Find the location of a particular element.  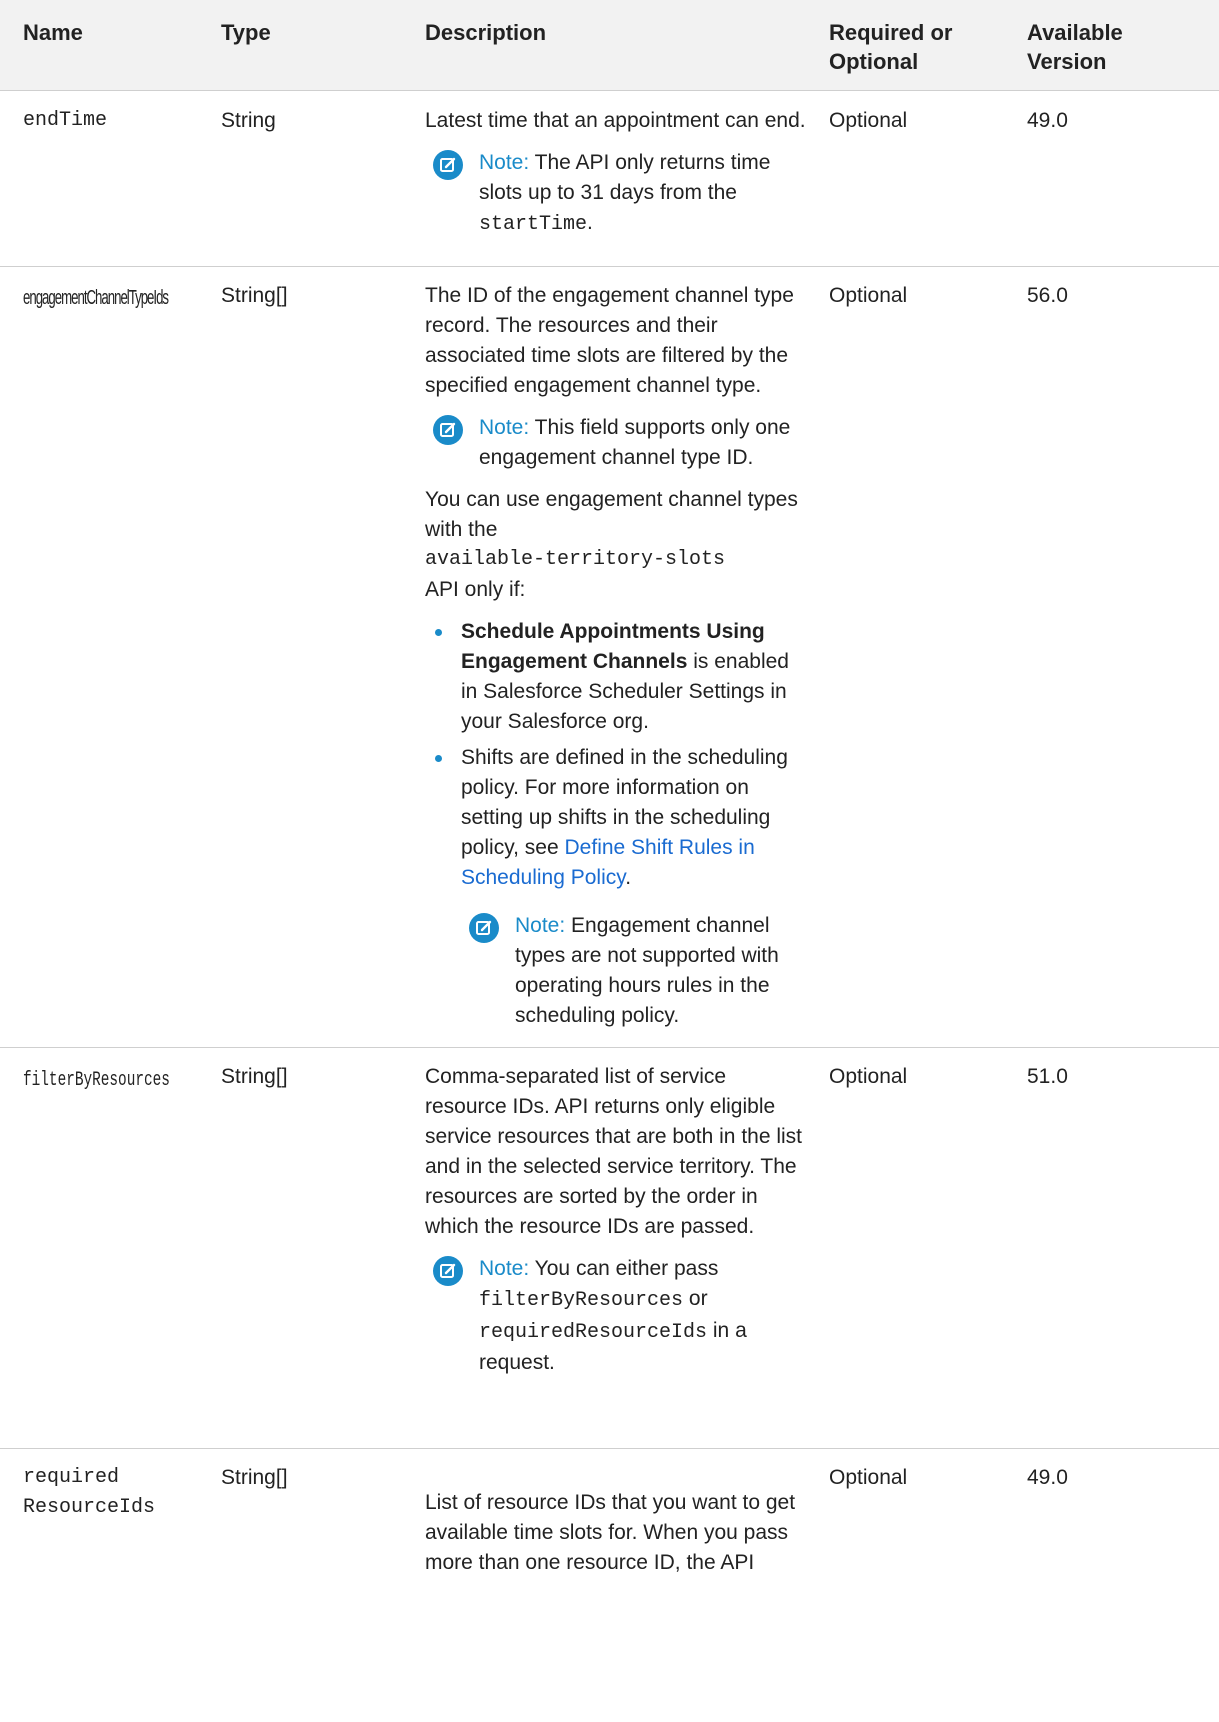

header-description: Description is located at coordinates (486, 32).